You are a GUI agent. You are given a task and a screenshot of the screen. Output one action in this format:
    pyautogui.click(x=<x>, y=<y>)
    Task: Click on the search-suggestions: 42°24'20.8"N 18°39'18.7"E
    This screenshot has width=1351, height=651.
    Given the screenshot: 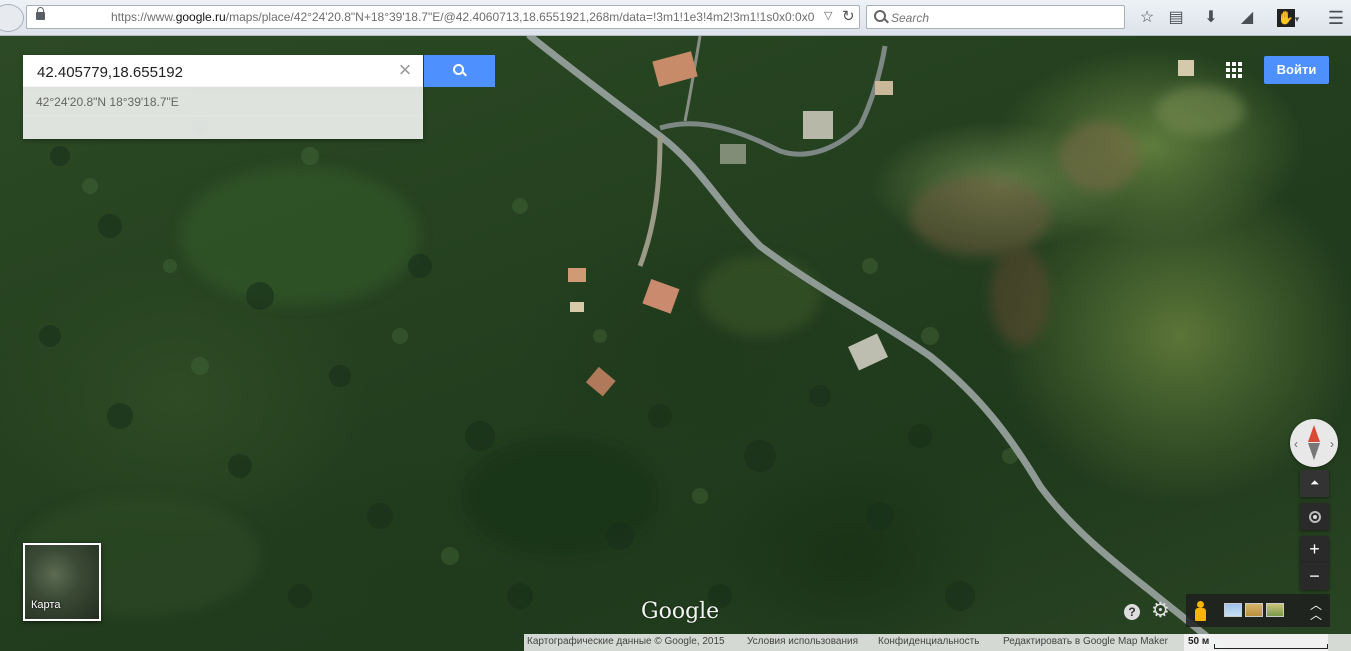 What is the action you would take?
    pyautogui.click(x=223, y=113)
    